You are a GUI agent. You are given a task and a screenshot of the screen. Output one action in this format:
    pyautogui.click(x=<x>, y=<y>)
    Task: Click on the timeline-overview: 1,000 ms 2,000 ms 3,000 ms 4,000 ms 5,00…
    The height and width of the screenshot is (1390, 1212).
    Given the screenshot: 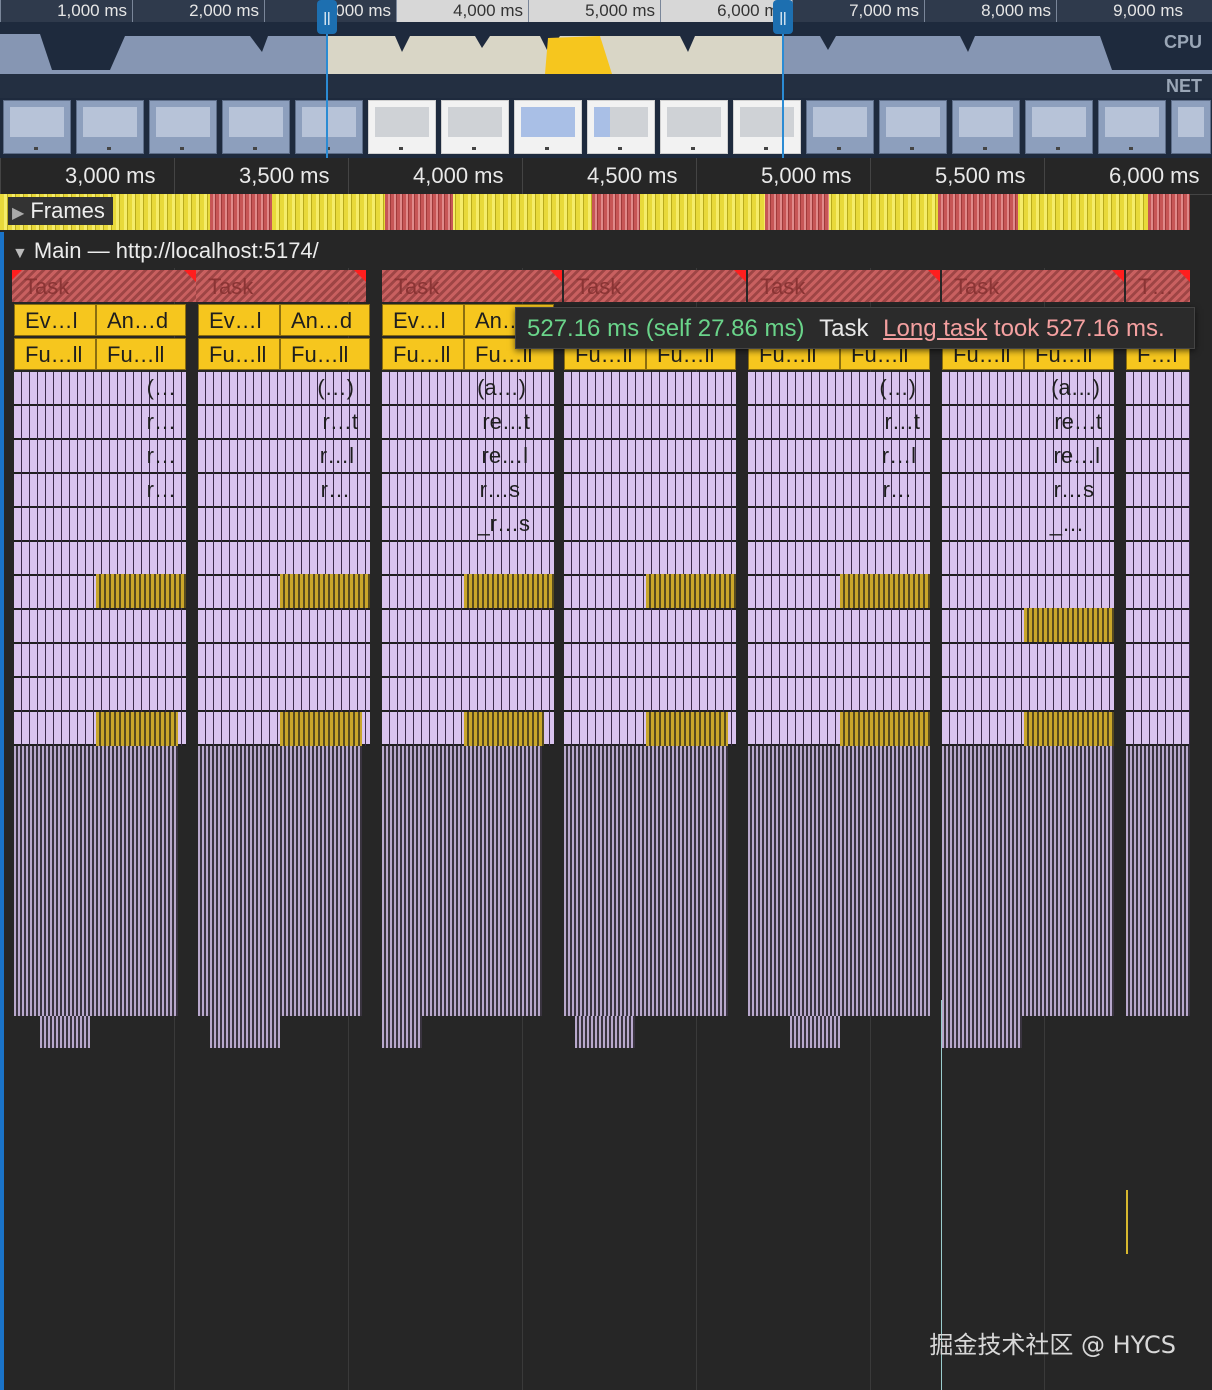 What is the action you would take?
    pyautogui.click(x=606, y=79)
    